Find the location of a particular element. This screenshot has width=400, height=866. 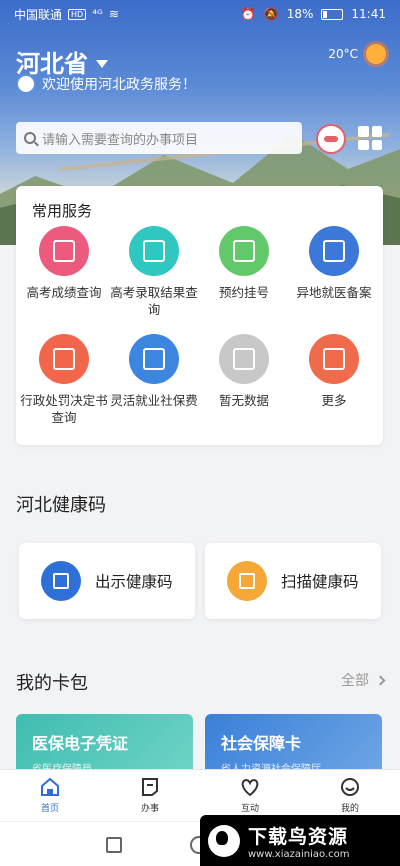

scan-health-code-button: 扫描健康码 is located at coordinates (293, 581).